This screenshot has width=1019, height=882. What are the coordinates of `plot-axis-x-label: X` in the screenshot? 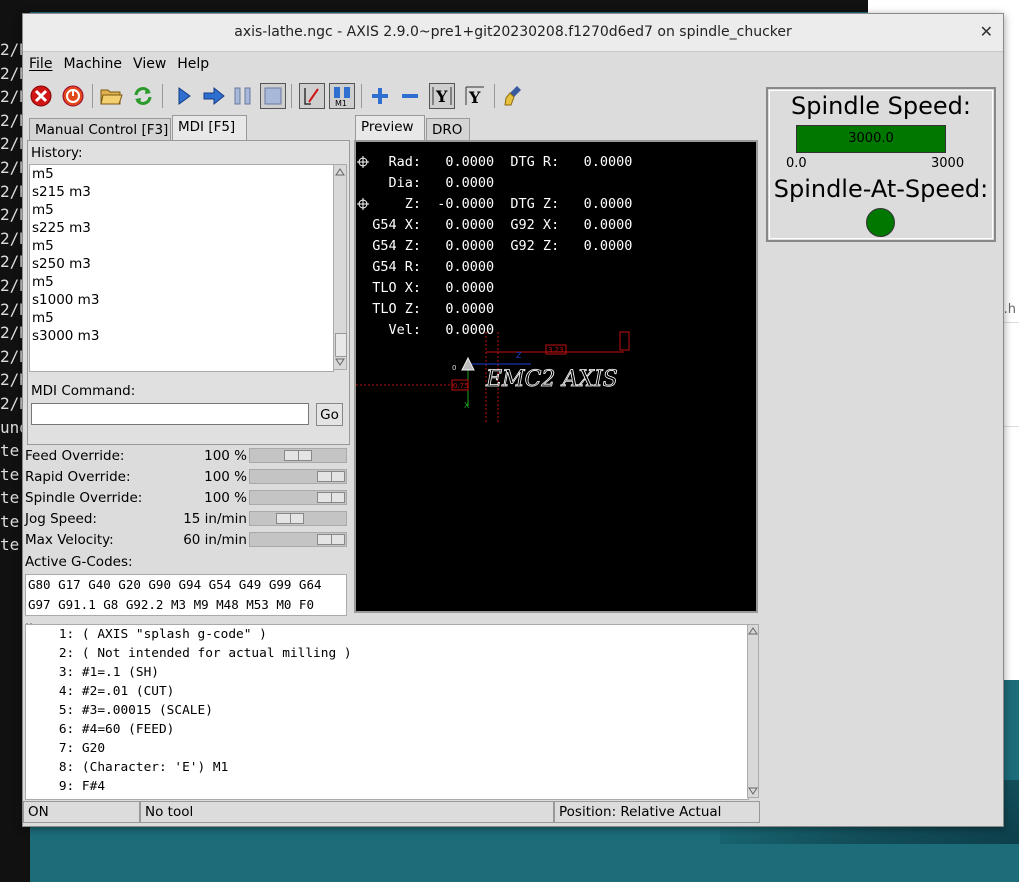 It's located at (467, 405).